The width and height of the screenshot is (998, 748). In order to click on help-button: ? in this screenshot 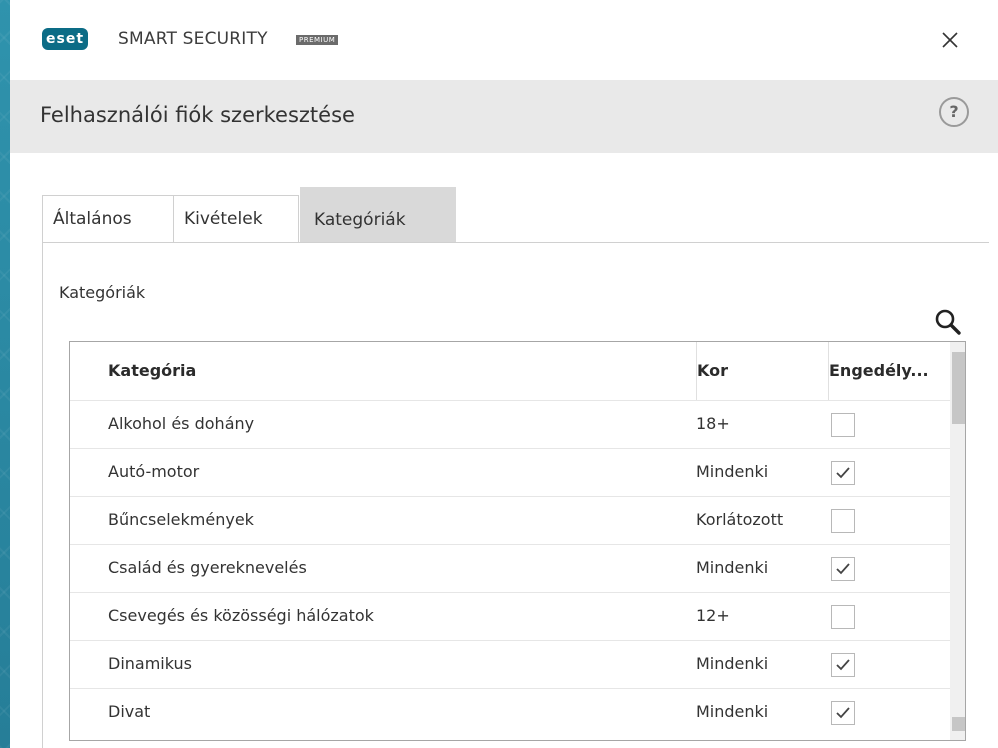, I will do `click(954, 112)`.